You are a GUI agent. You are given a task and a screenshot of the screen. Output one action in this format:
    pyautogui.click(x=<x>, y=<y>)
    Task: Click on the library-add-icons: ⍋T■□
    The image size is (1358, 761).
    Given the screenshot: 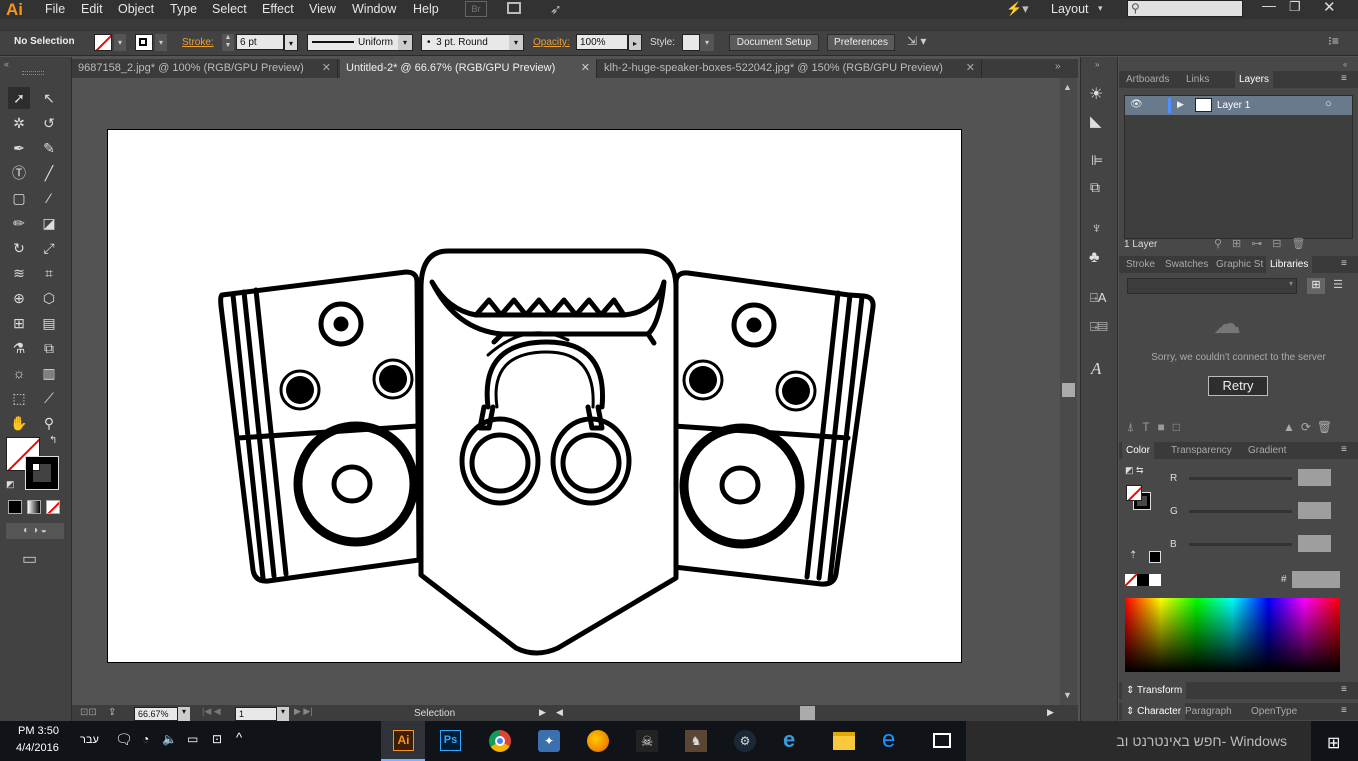 What is the action you would take?
    pyautogui.click(x=1157, y=427)
    